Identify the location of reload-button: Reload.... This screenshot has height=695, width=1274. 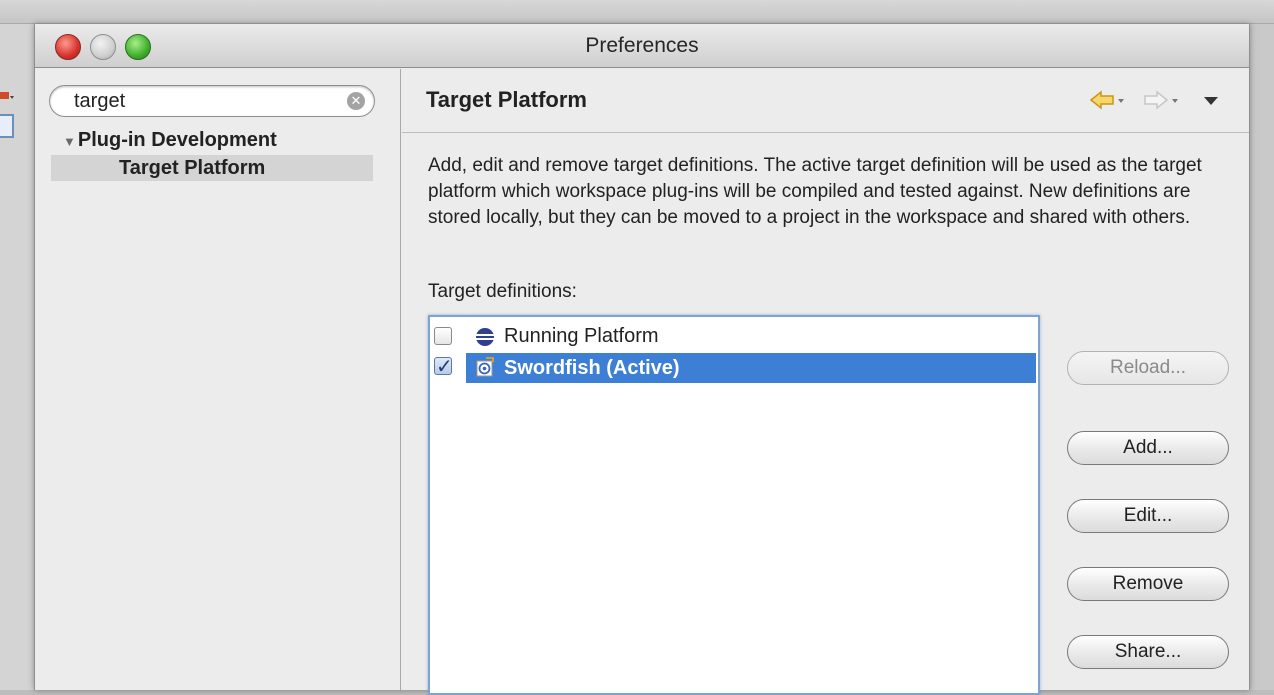
(1148, 368).